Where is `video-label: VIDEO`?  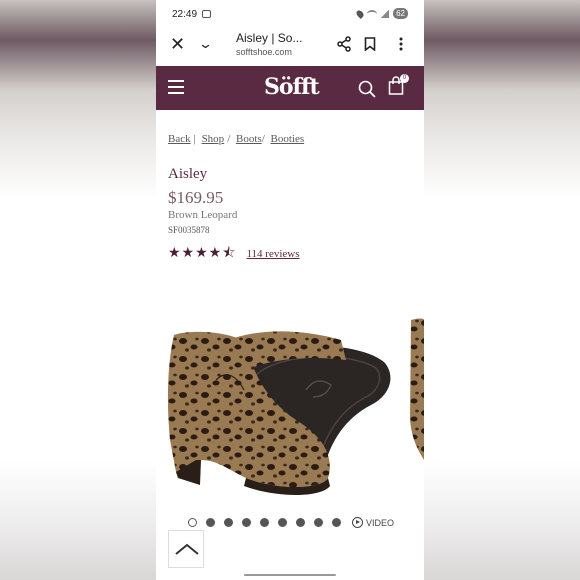
video-label: VIDEO is located at coordinates (380, 522).